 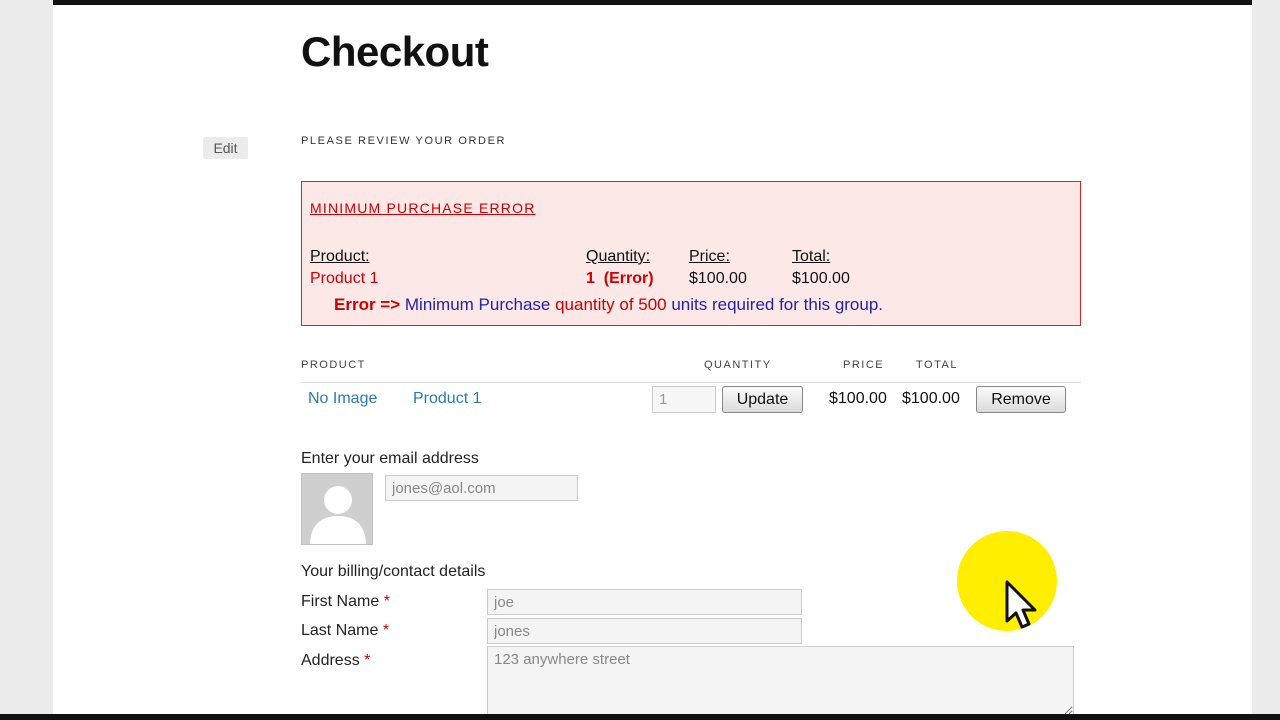 What do you see at coordinates (864, 365) in the screenshot?
I see `cart-header-price: PRICE` at bounding box center [864, 365].